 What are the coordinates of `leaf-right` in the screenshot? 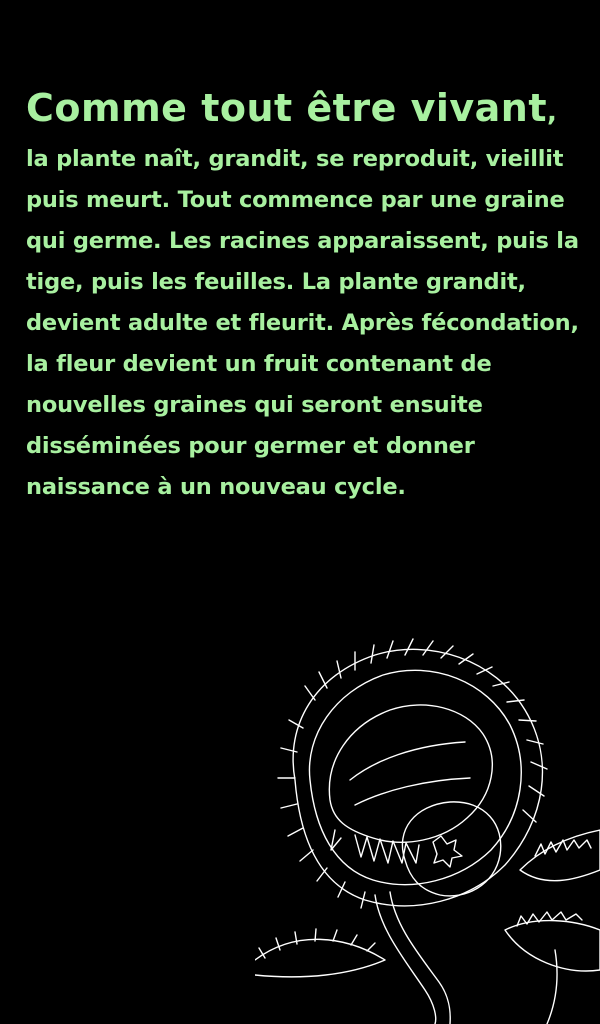 It's located at (559, 855).